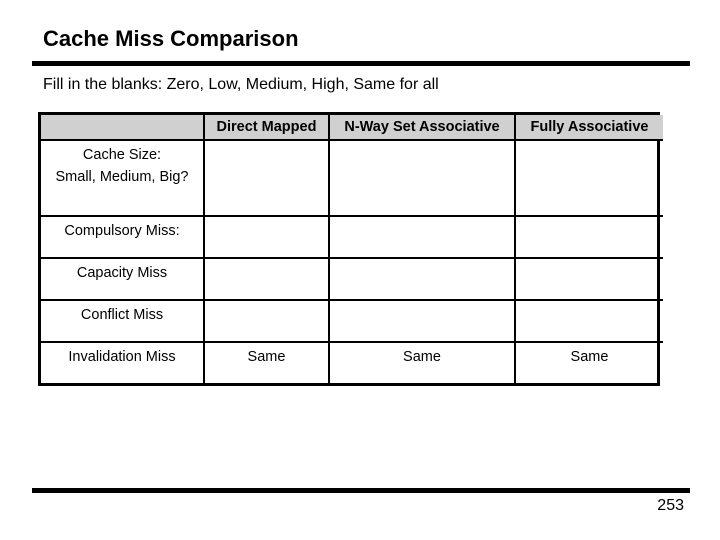 The image size is (720, 540). I want to click on row-label-line: Small, Medium, Big?, so click(122, 177).